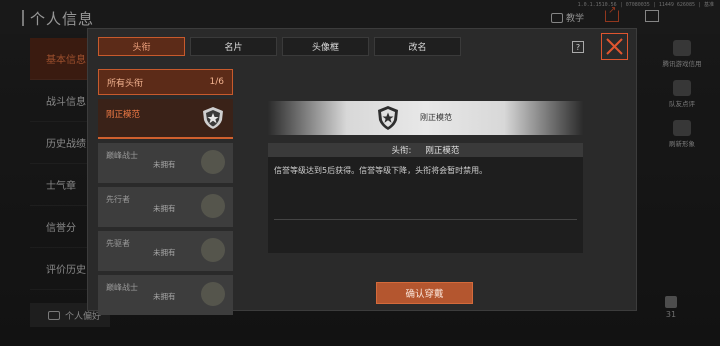  I want to click on close-button, so click(614, 46).